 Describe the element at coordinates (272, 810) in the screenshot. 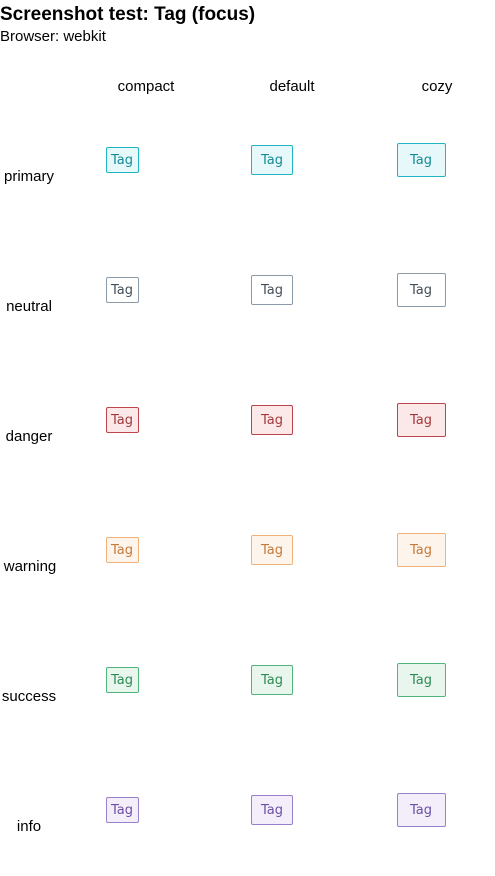

I see `tag-info-default: Tag` at that location.